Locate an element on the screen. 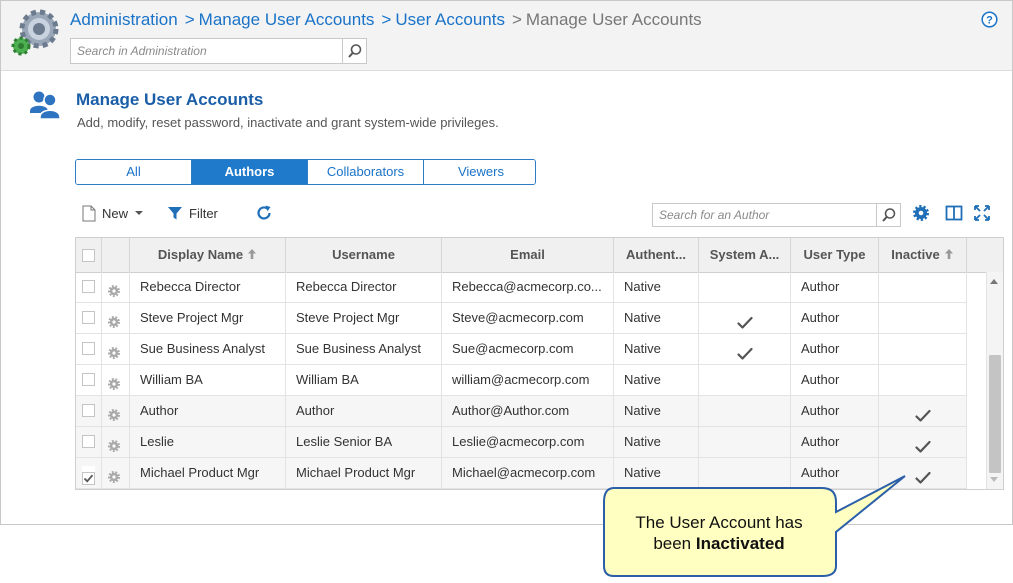  tab-authors: Authors is located at coordinates (250, 172).